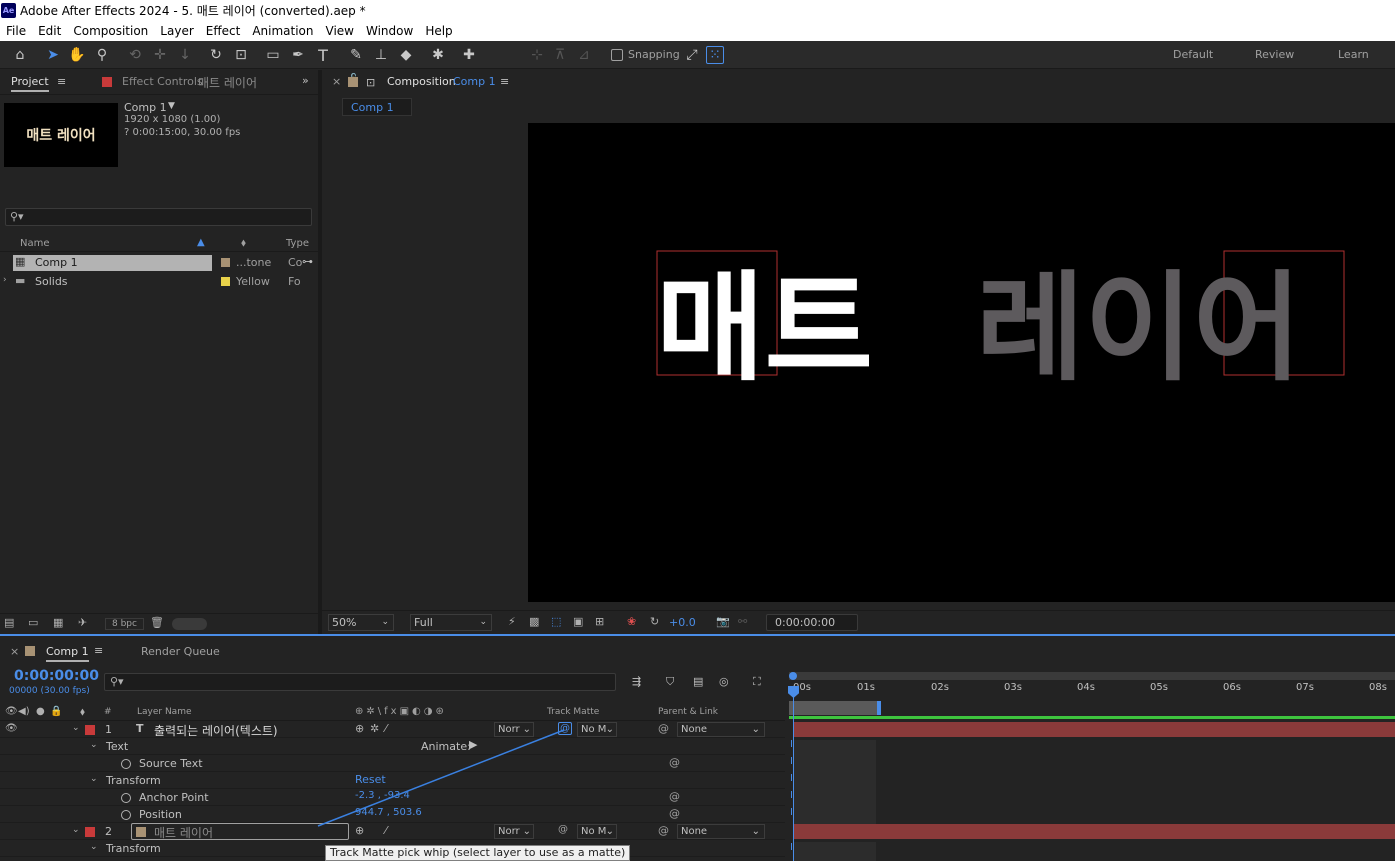  What do you see at coordinates (474, 81) in the screenshot?
I see `tab-composition-name: Comp 1` at bounding box center [474, 81].